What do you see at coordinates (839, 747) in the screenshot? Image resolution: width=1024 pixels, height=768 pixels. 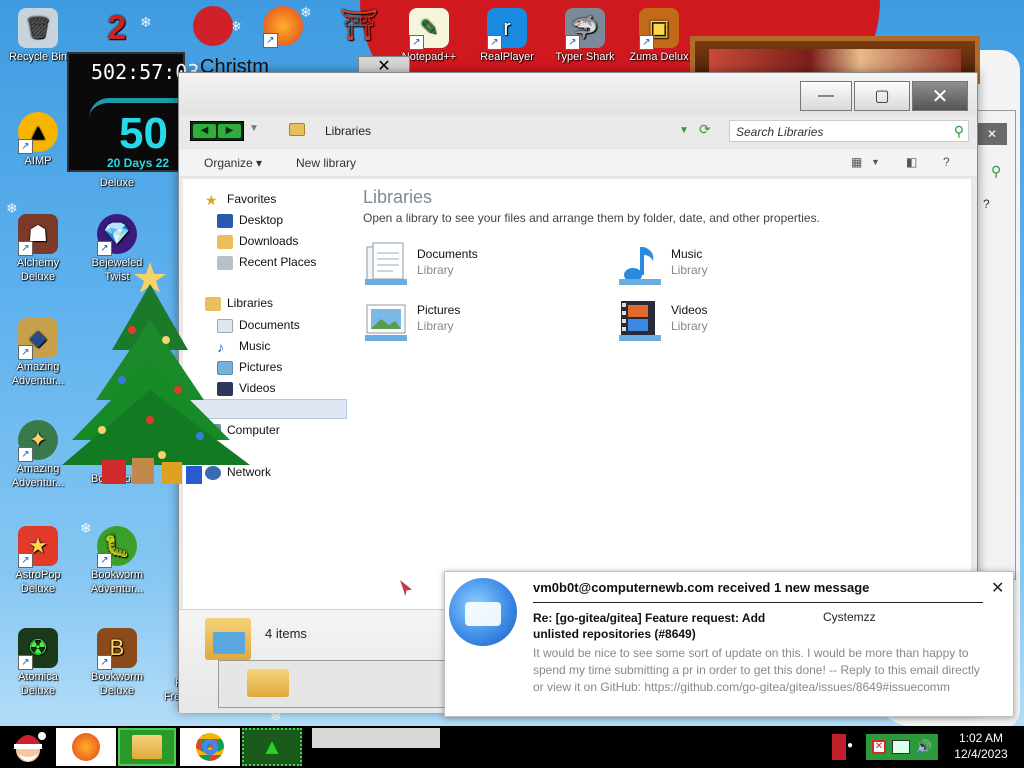 I see `tray-red-indicator-icon` at bounding box center [839, 747].